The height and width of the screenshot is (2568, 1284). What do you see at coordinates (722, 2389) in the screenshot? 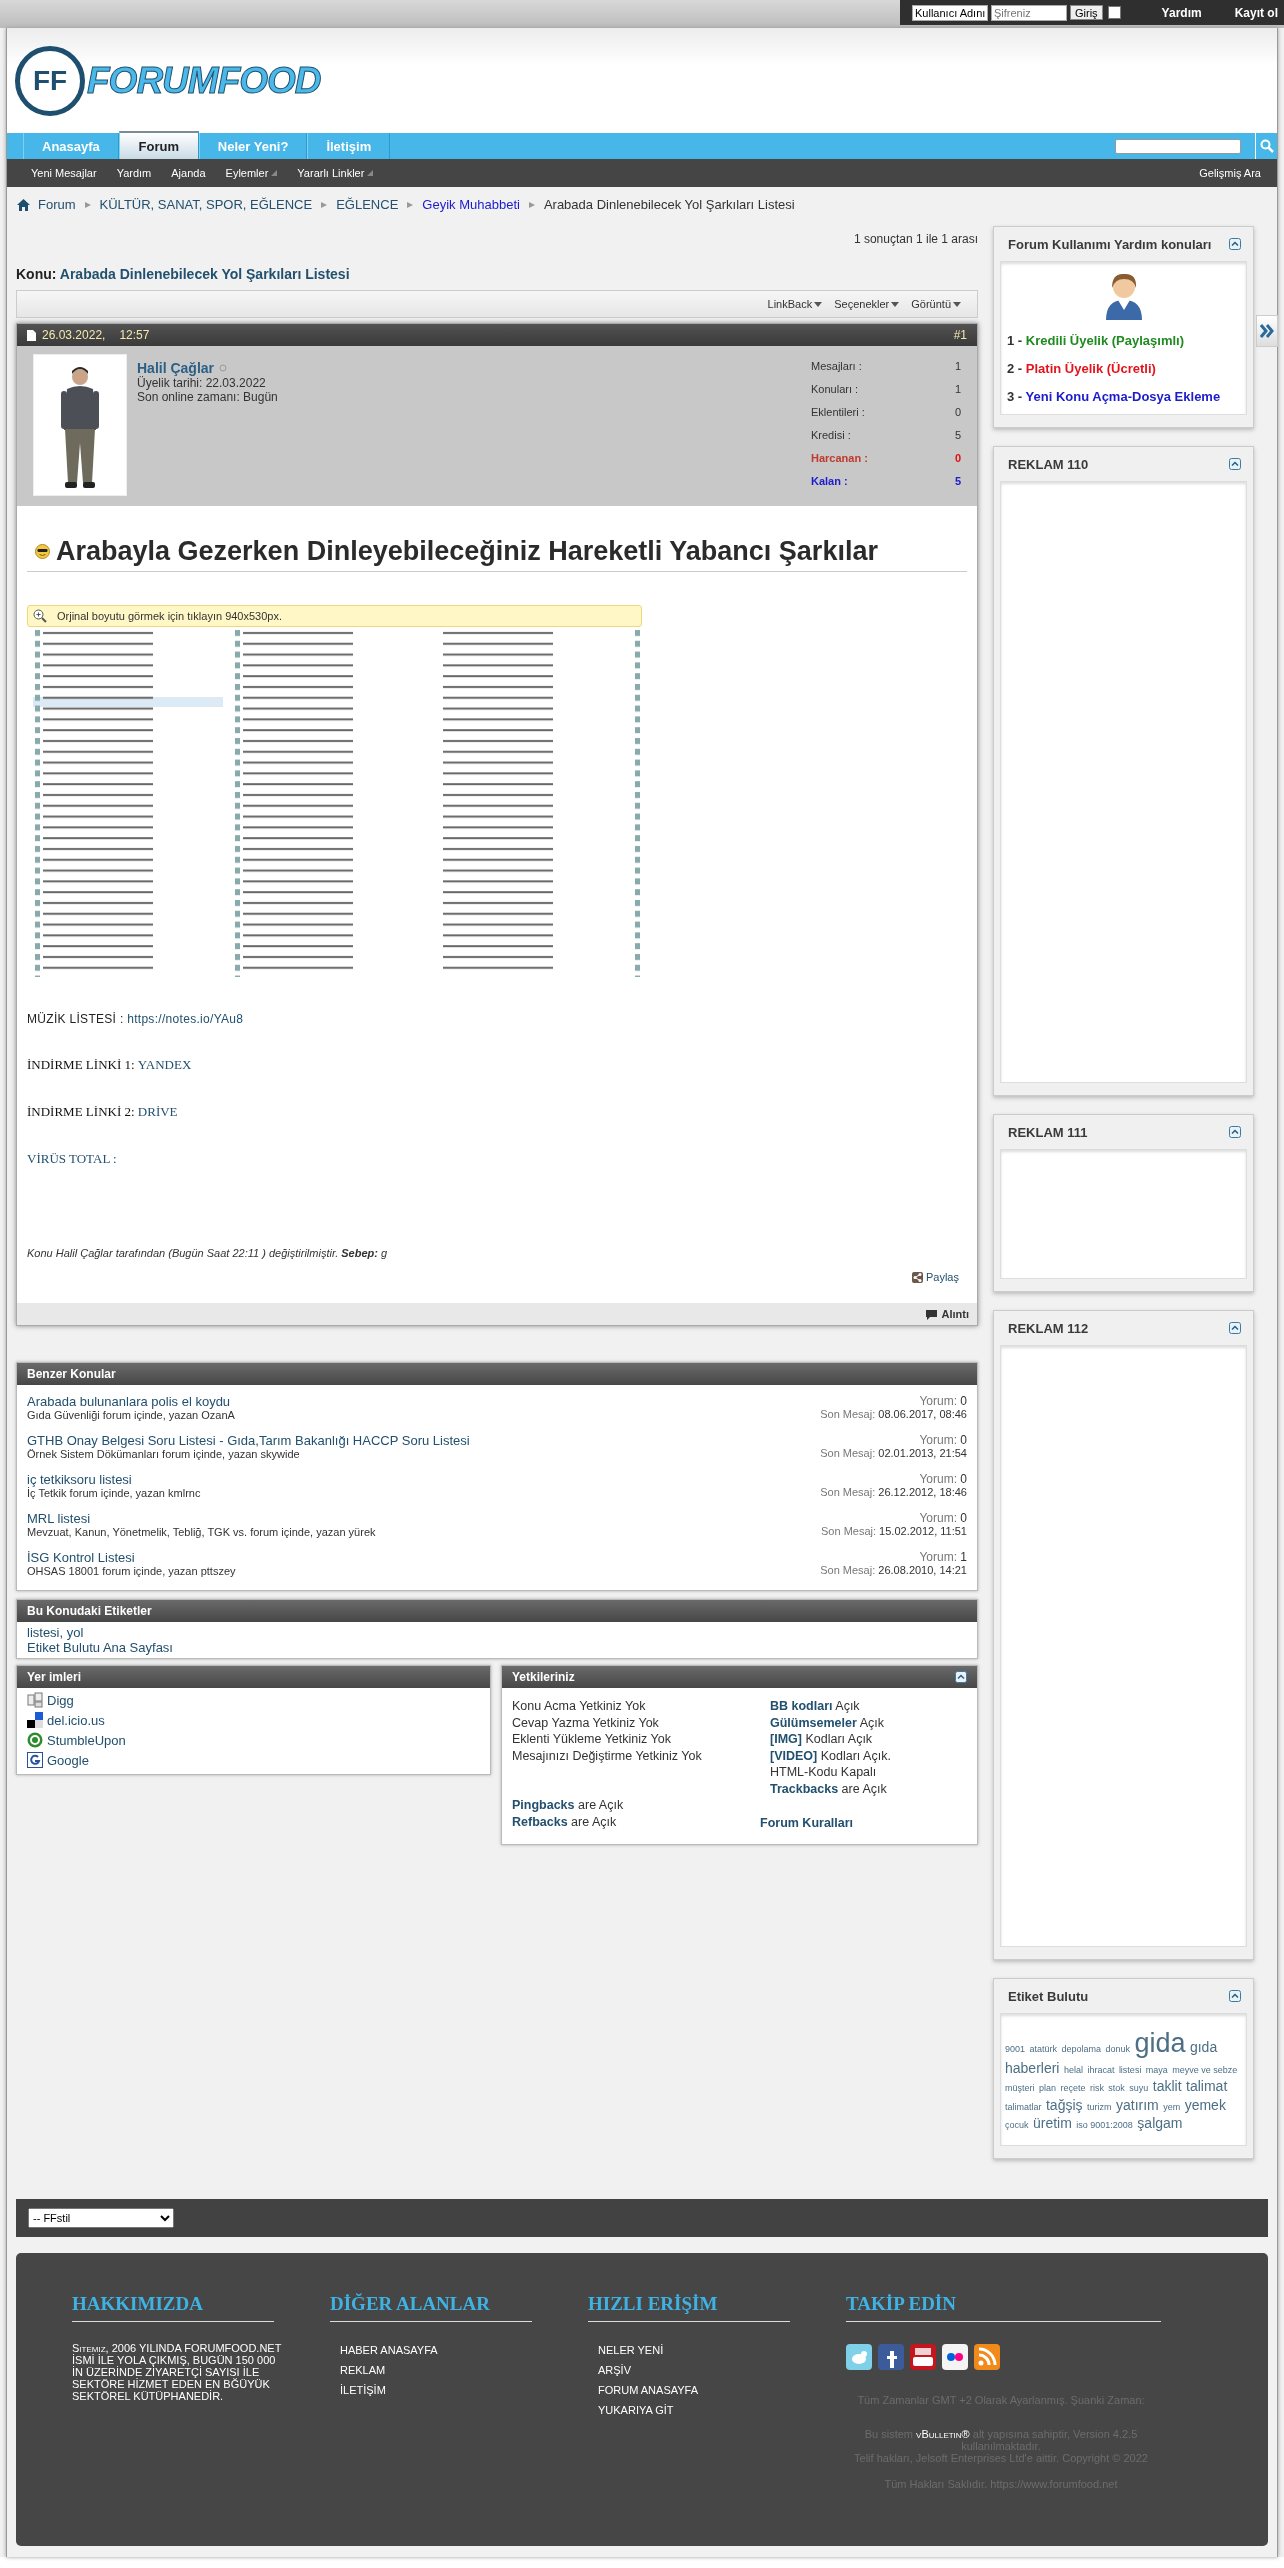
I see `footer-link: FORUM ANASAYFA` at bounding box center [722, 2389].